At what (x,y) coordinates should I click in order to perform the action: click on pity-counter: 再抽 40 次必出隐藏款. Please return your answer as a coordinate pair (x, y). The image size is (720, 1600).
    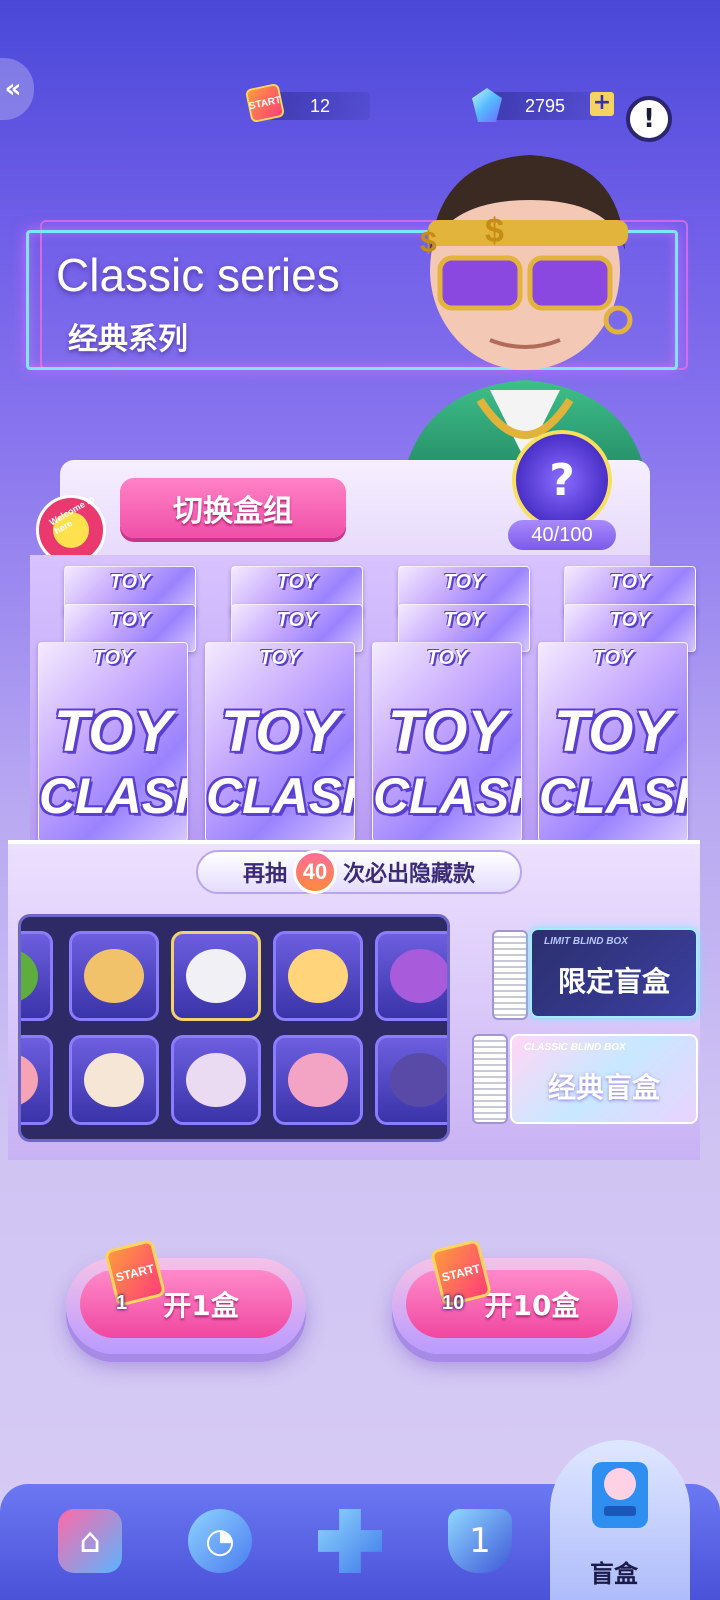
    Looking at the image, I should click on (359, 872).